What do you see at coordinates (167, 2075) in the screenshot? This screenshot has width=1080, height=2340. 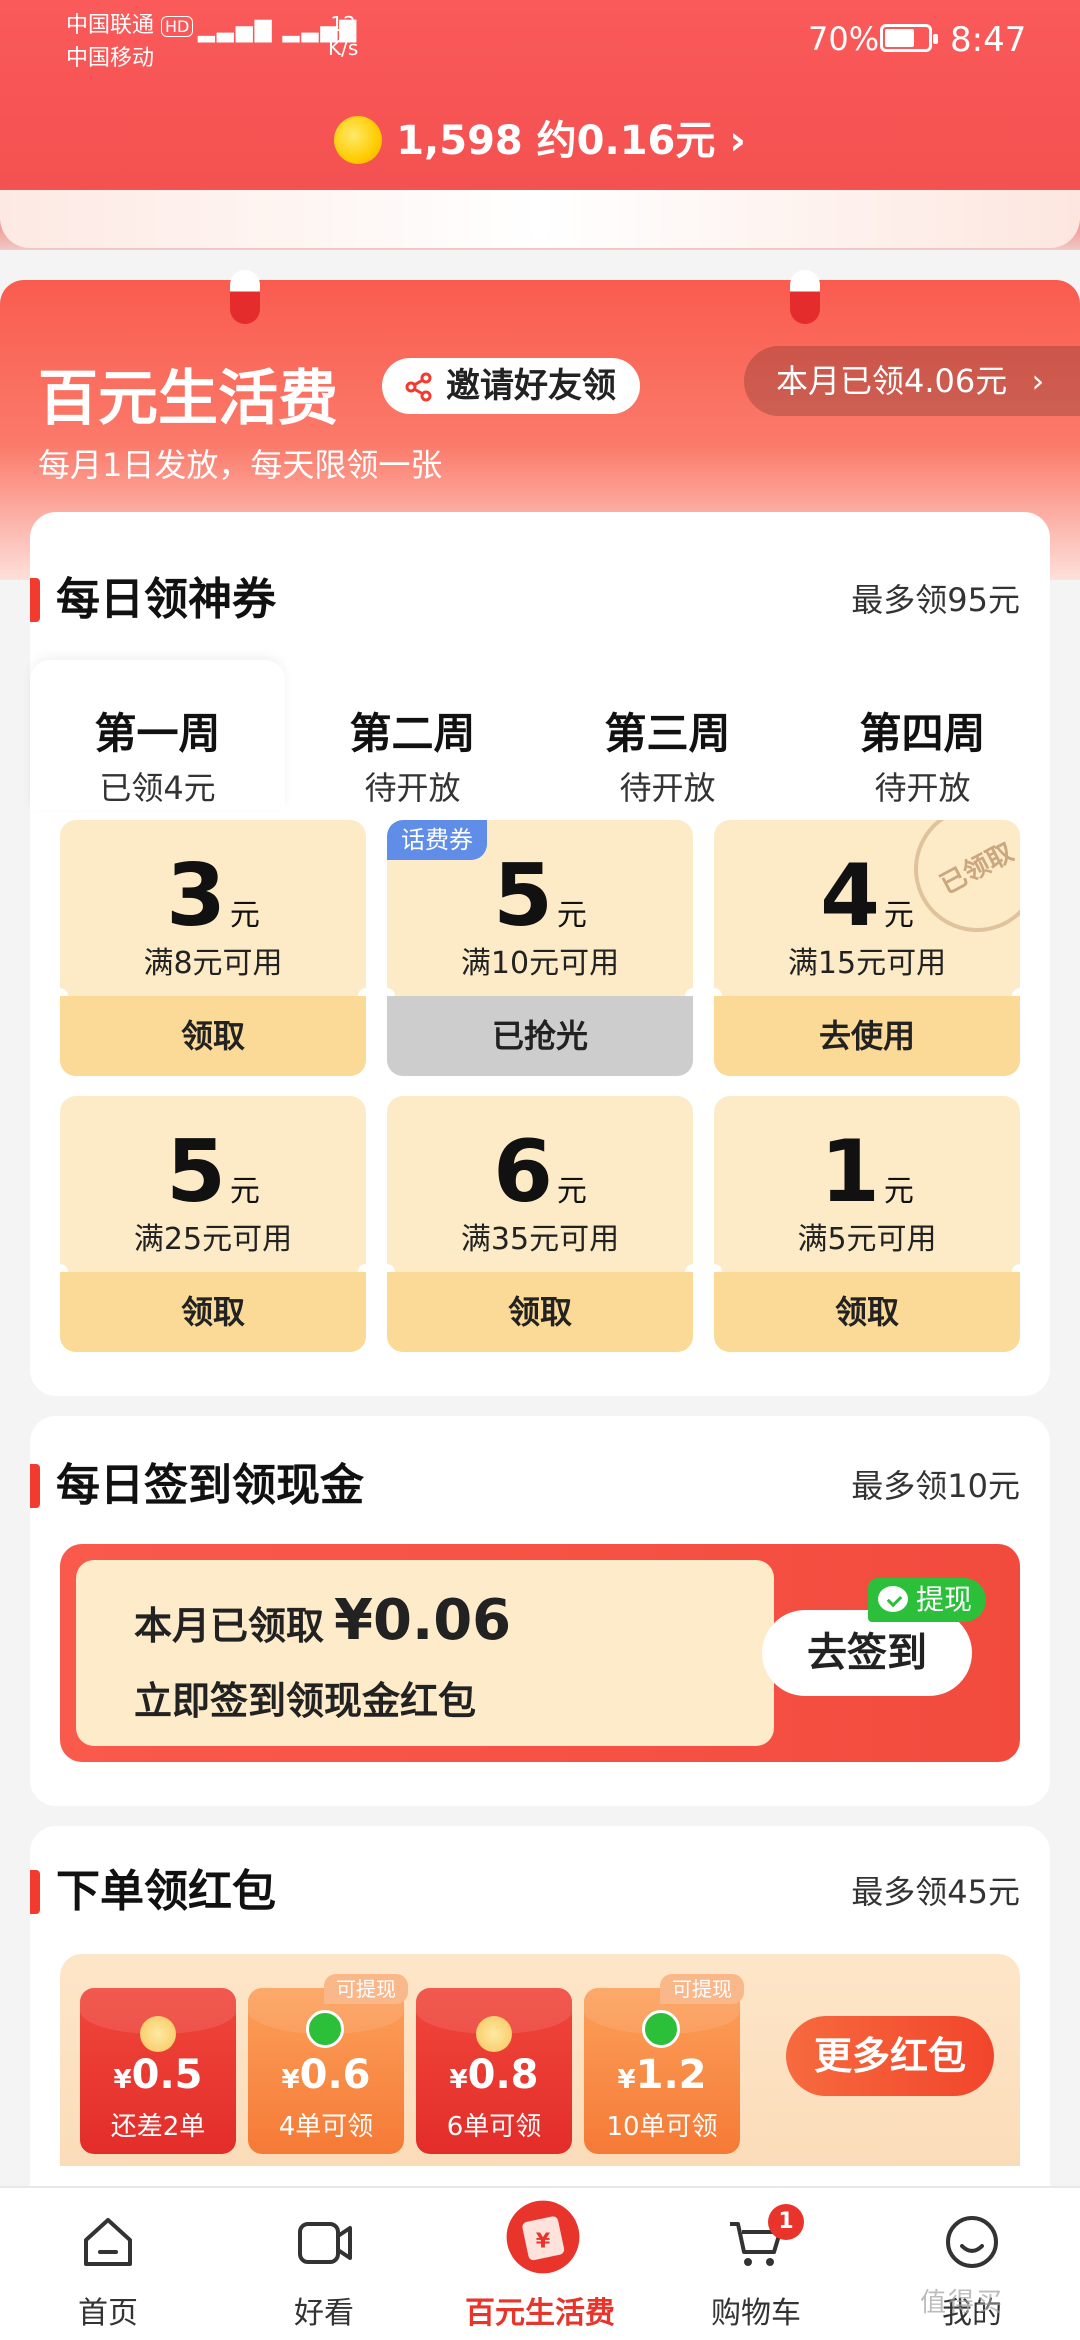 I see `packet-amount: 0.5` at bounding box center [167, 2075].